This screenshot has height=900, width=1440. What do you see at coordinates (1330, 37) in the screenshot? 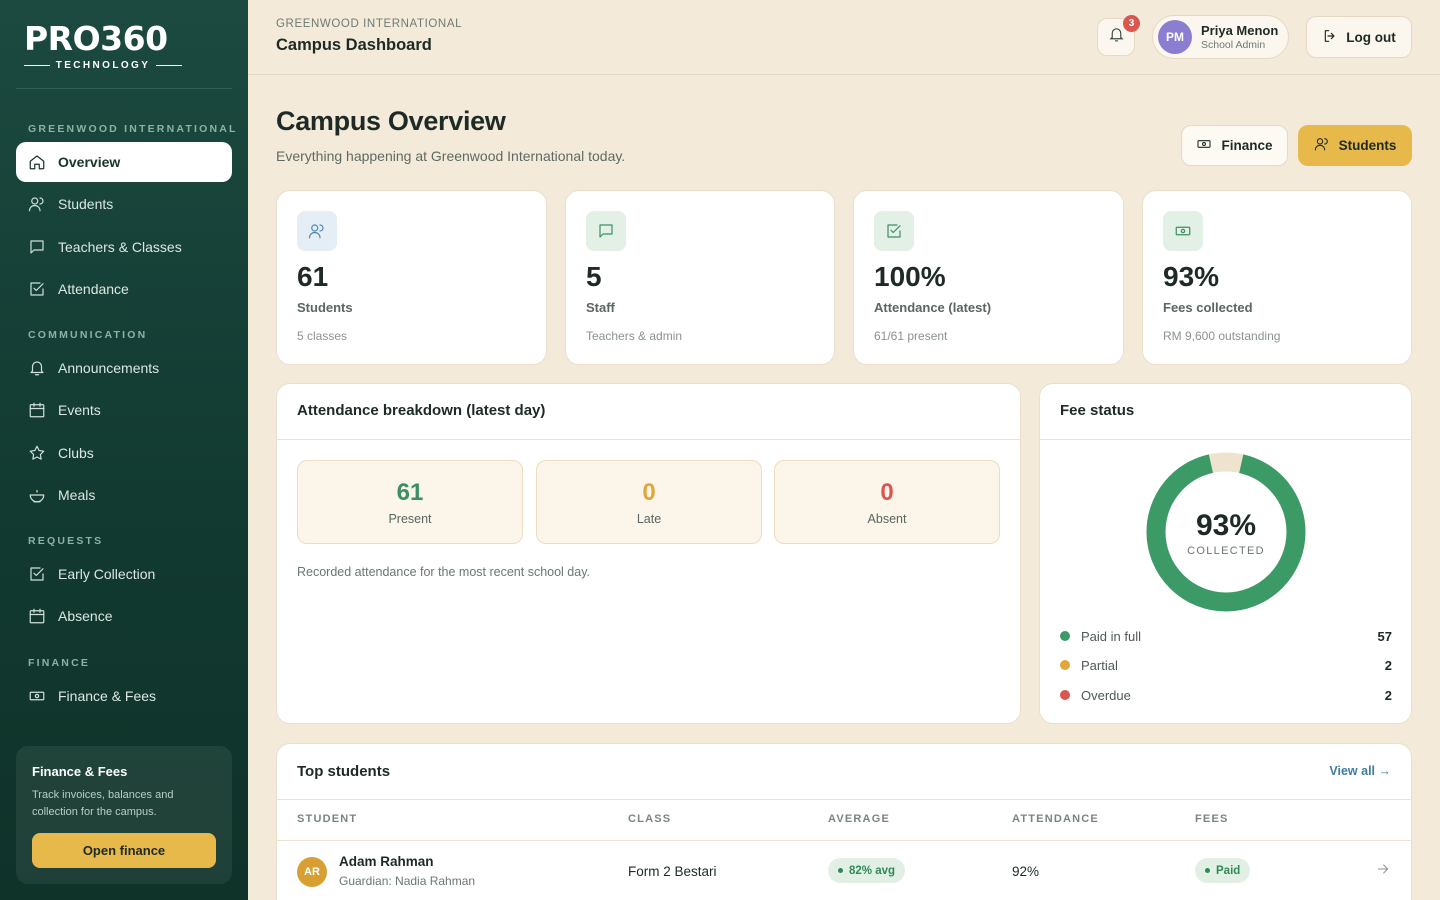
I see `logout-icon` at bounding box center [1330, 37].